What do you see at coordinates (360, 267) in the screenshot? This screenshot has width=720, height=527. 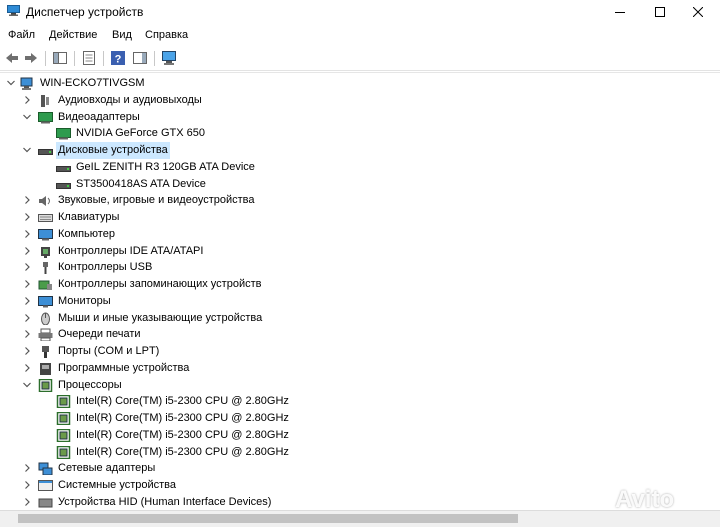 I see `tree-category: Контроллеры USB` at bounding box center [360, 267].